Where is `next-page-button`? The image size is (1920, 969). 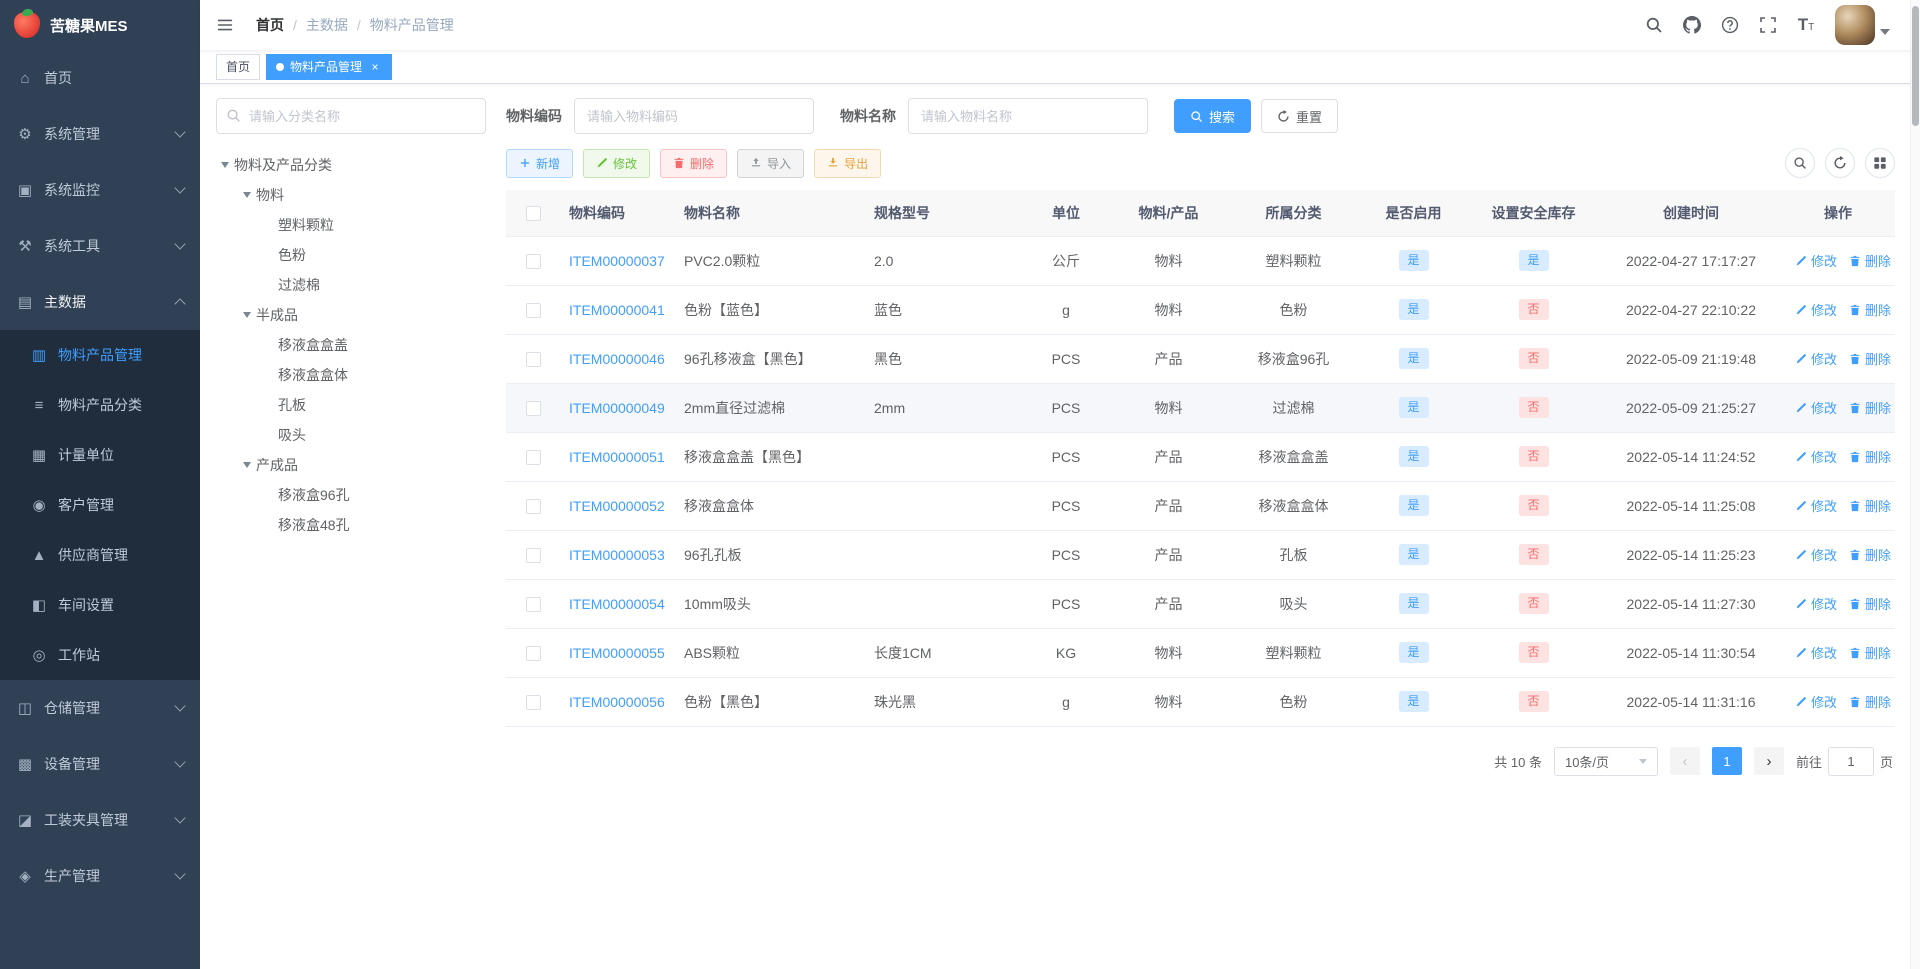 next-page-button is located at coordinates (1768, 761).